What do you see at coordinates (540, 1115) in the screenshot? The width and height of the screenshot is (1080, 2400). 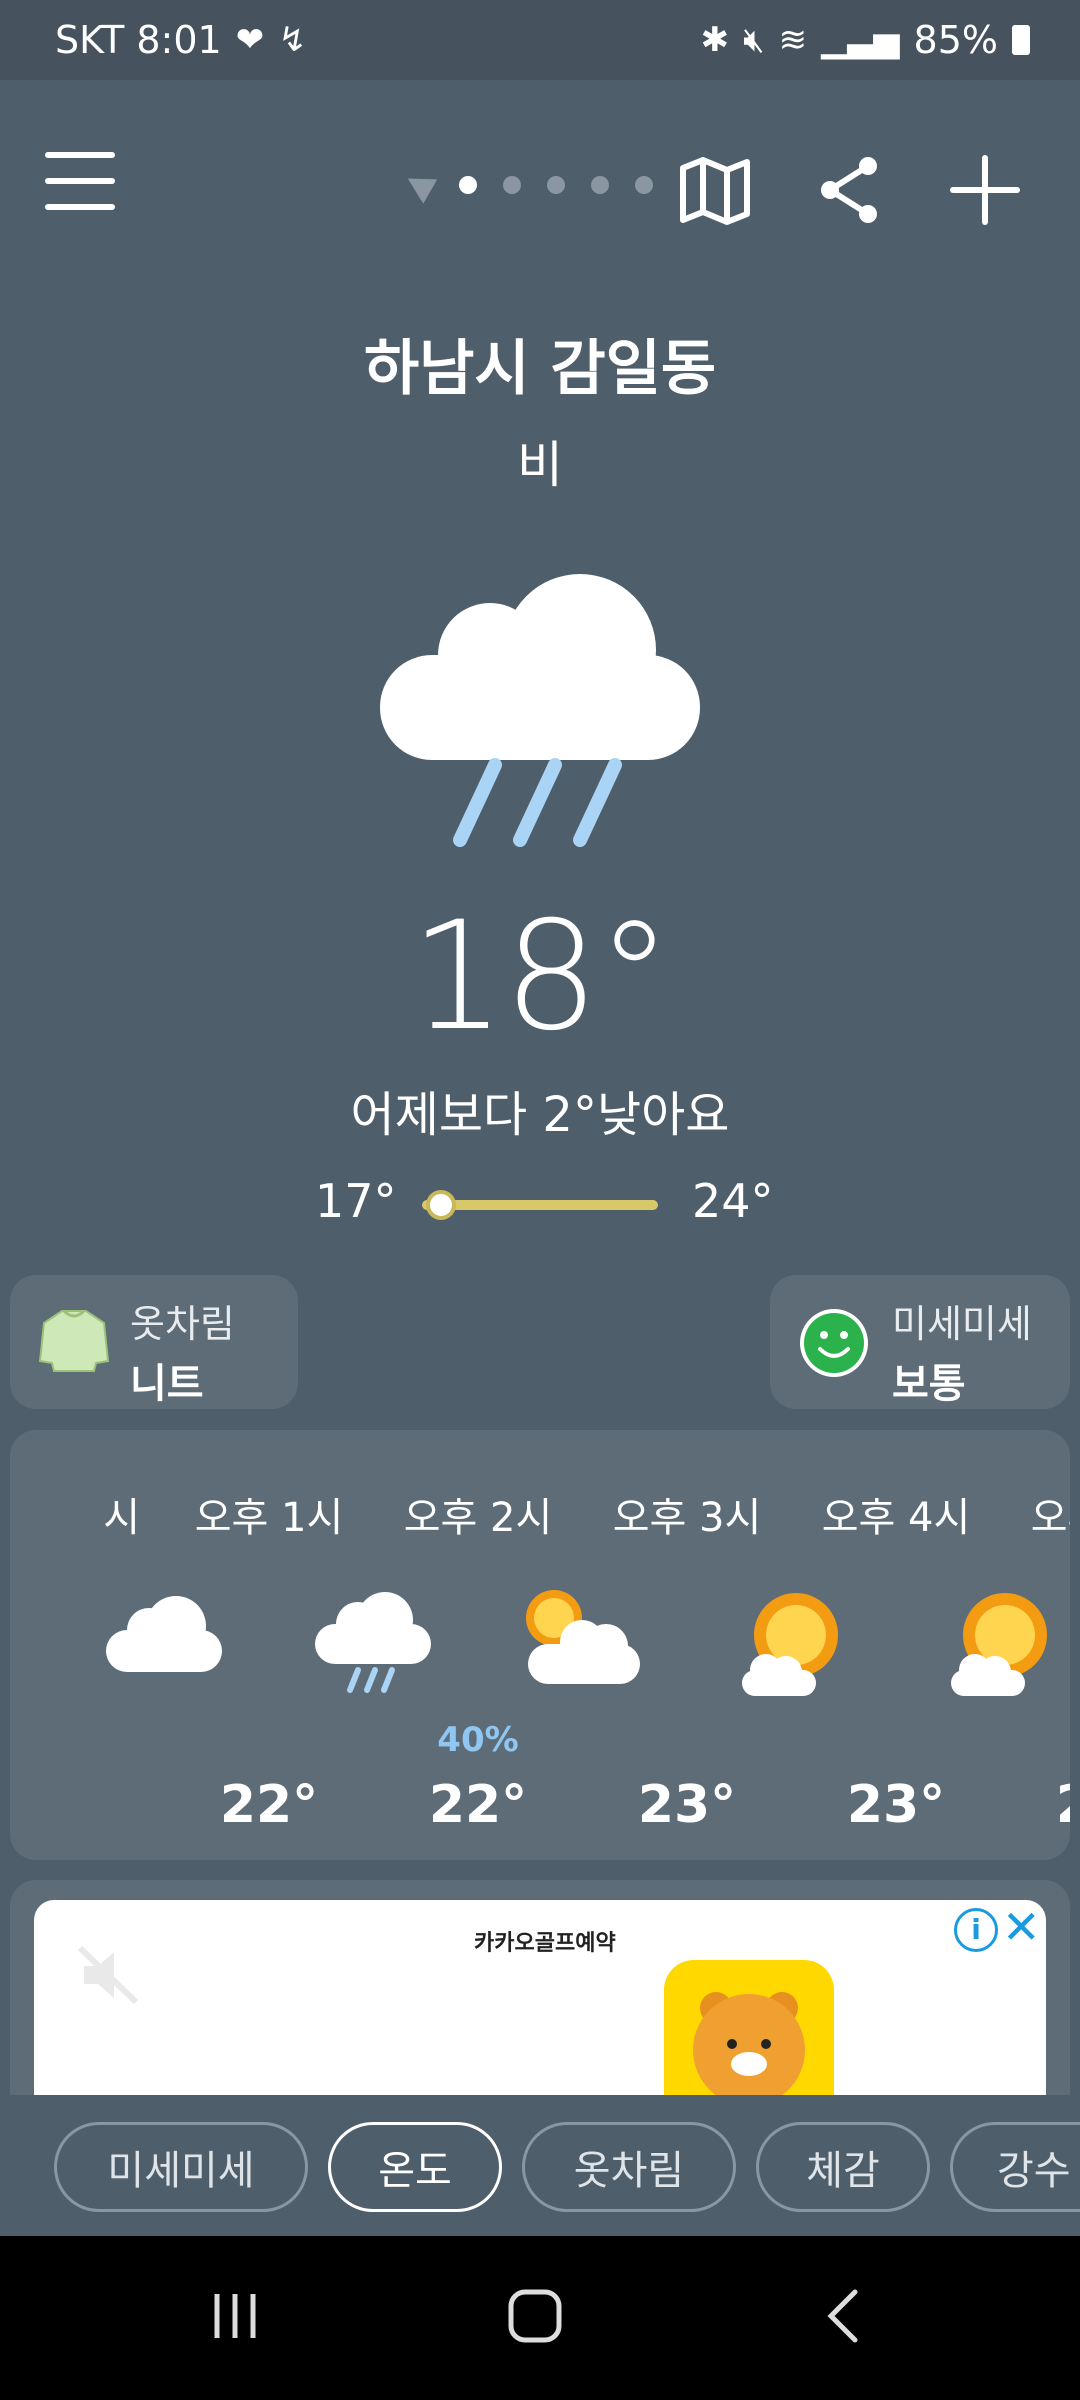 I see `yesterday-comparison: 어제보다 2°낮아요` at bounding box center [540, 1115].